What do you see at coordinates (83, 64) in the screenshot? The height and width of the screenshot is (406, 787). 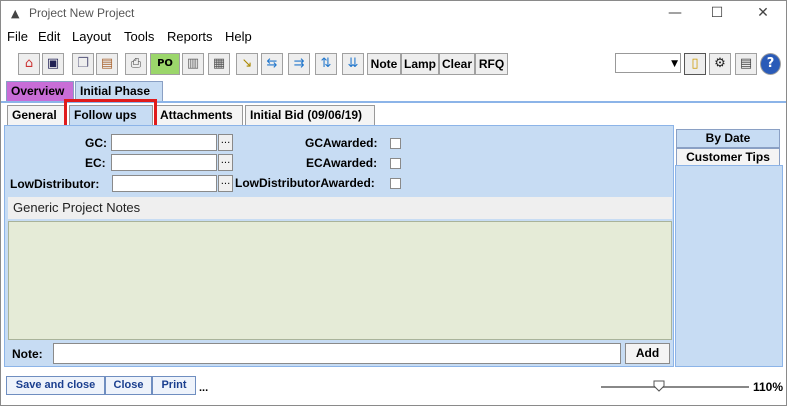 I see `copy-icon: ❐` at bounding box center [83, 64].